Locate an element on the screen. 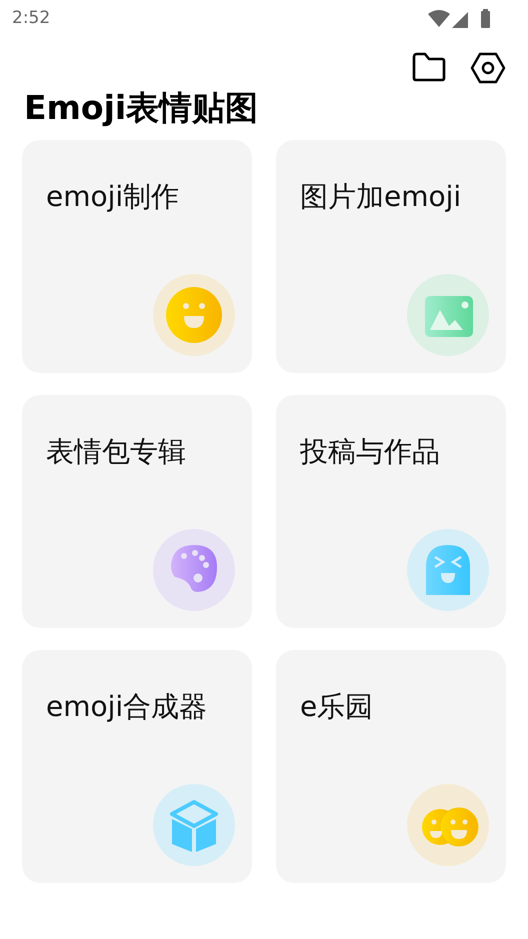 This screenshot has width=528, height=939. card-title: emoji制作 is located at coordinates (113, 197).